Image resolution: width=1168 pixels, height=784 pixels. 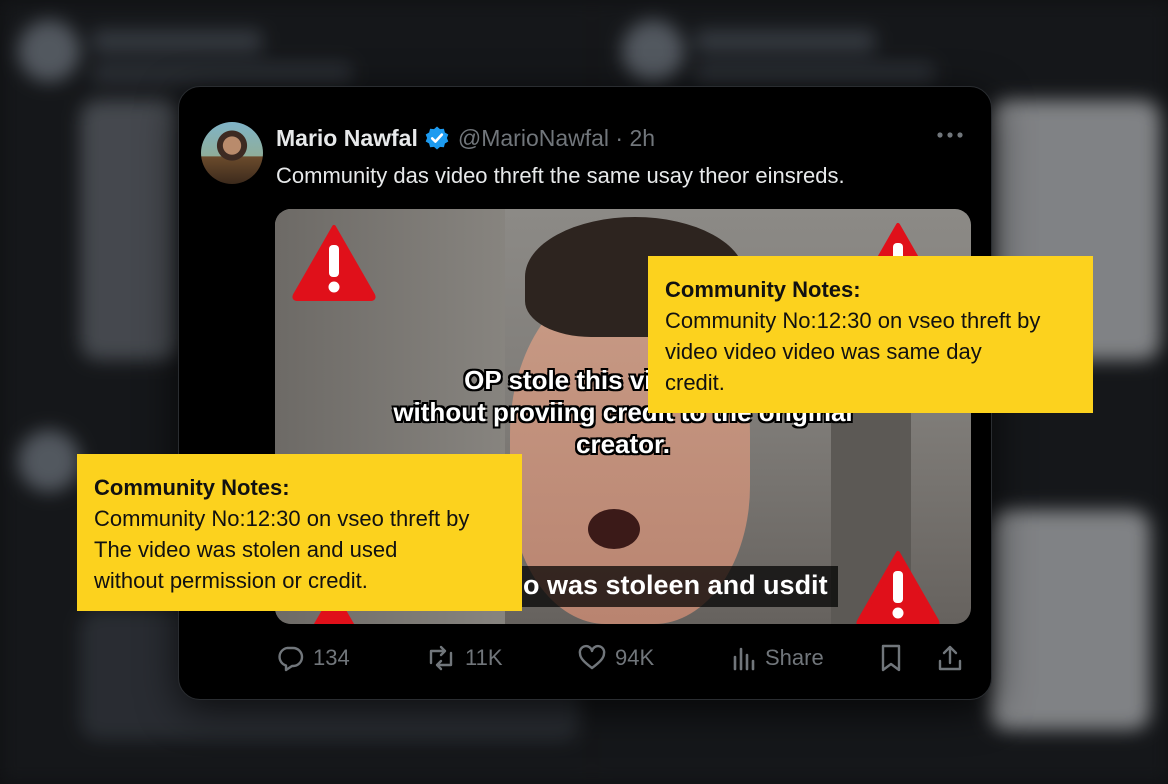 I want to click on reply-icon, so click(x=291, y=659).